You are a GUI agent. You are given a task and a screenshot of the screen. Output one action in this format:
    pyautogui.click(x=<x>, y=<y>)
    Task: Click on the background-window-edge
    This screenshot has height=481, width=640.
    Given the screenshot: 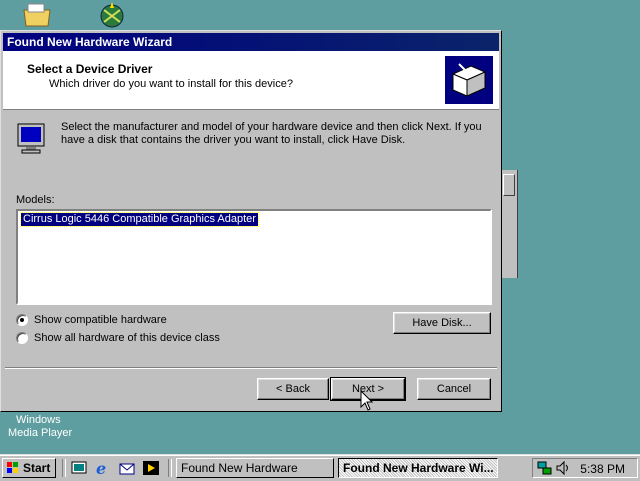 What is the action you would take?
    pyautogui.click(x=509, y=224)
    